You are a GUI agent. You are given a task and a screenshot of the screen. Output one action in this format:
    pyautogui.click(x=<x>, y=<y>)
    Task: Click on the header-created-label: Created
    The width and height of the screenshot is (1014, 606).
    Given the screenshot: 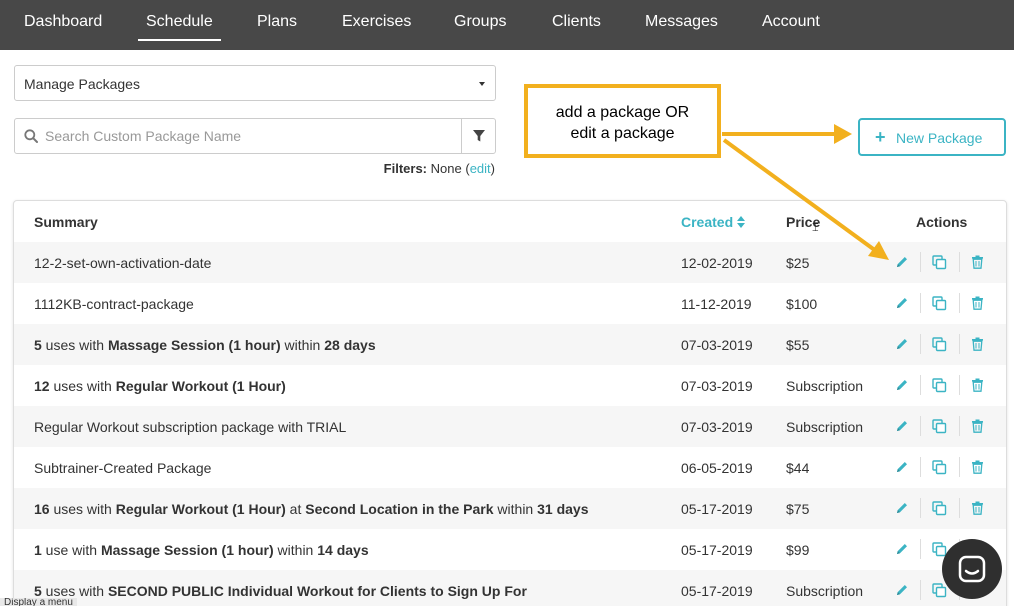 What is the action you would take?
    pyautogui.click(x=707, y=222)
    